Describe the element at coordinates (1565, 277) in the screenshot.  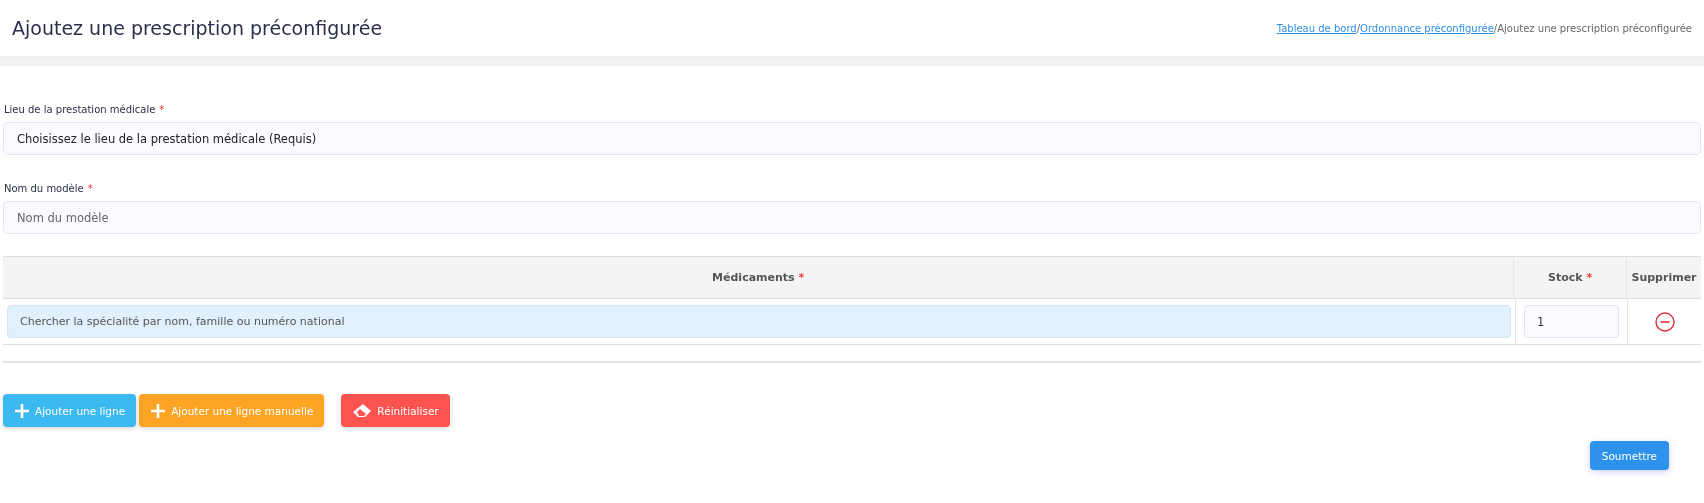
I see `column-header: Stock` at that location.